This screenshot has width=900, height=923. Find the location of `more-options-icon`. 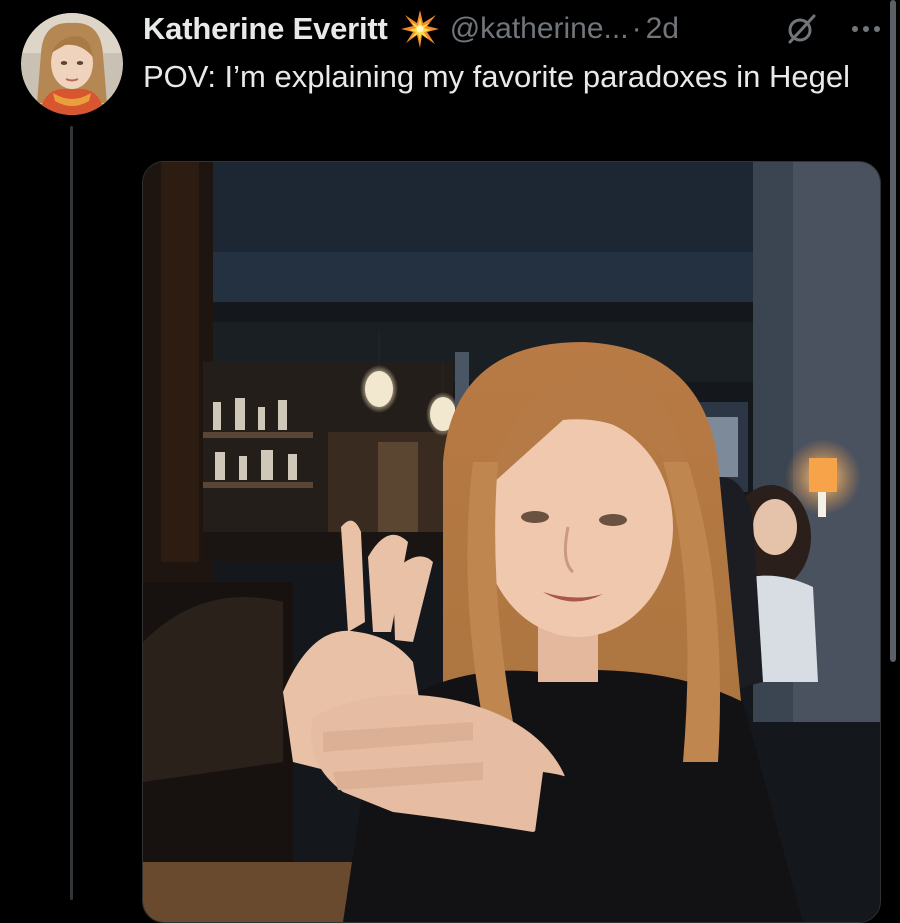

more-options-icon is located at coordinates (866, 29).